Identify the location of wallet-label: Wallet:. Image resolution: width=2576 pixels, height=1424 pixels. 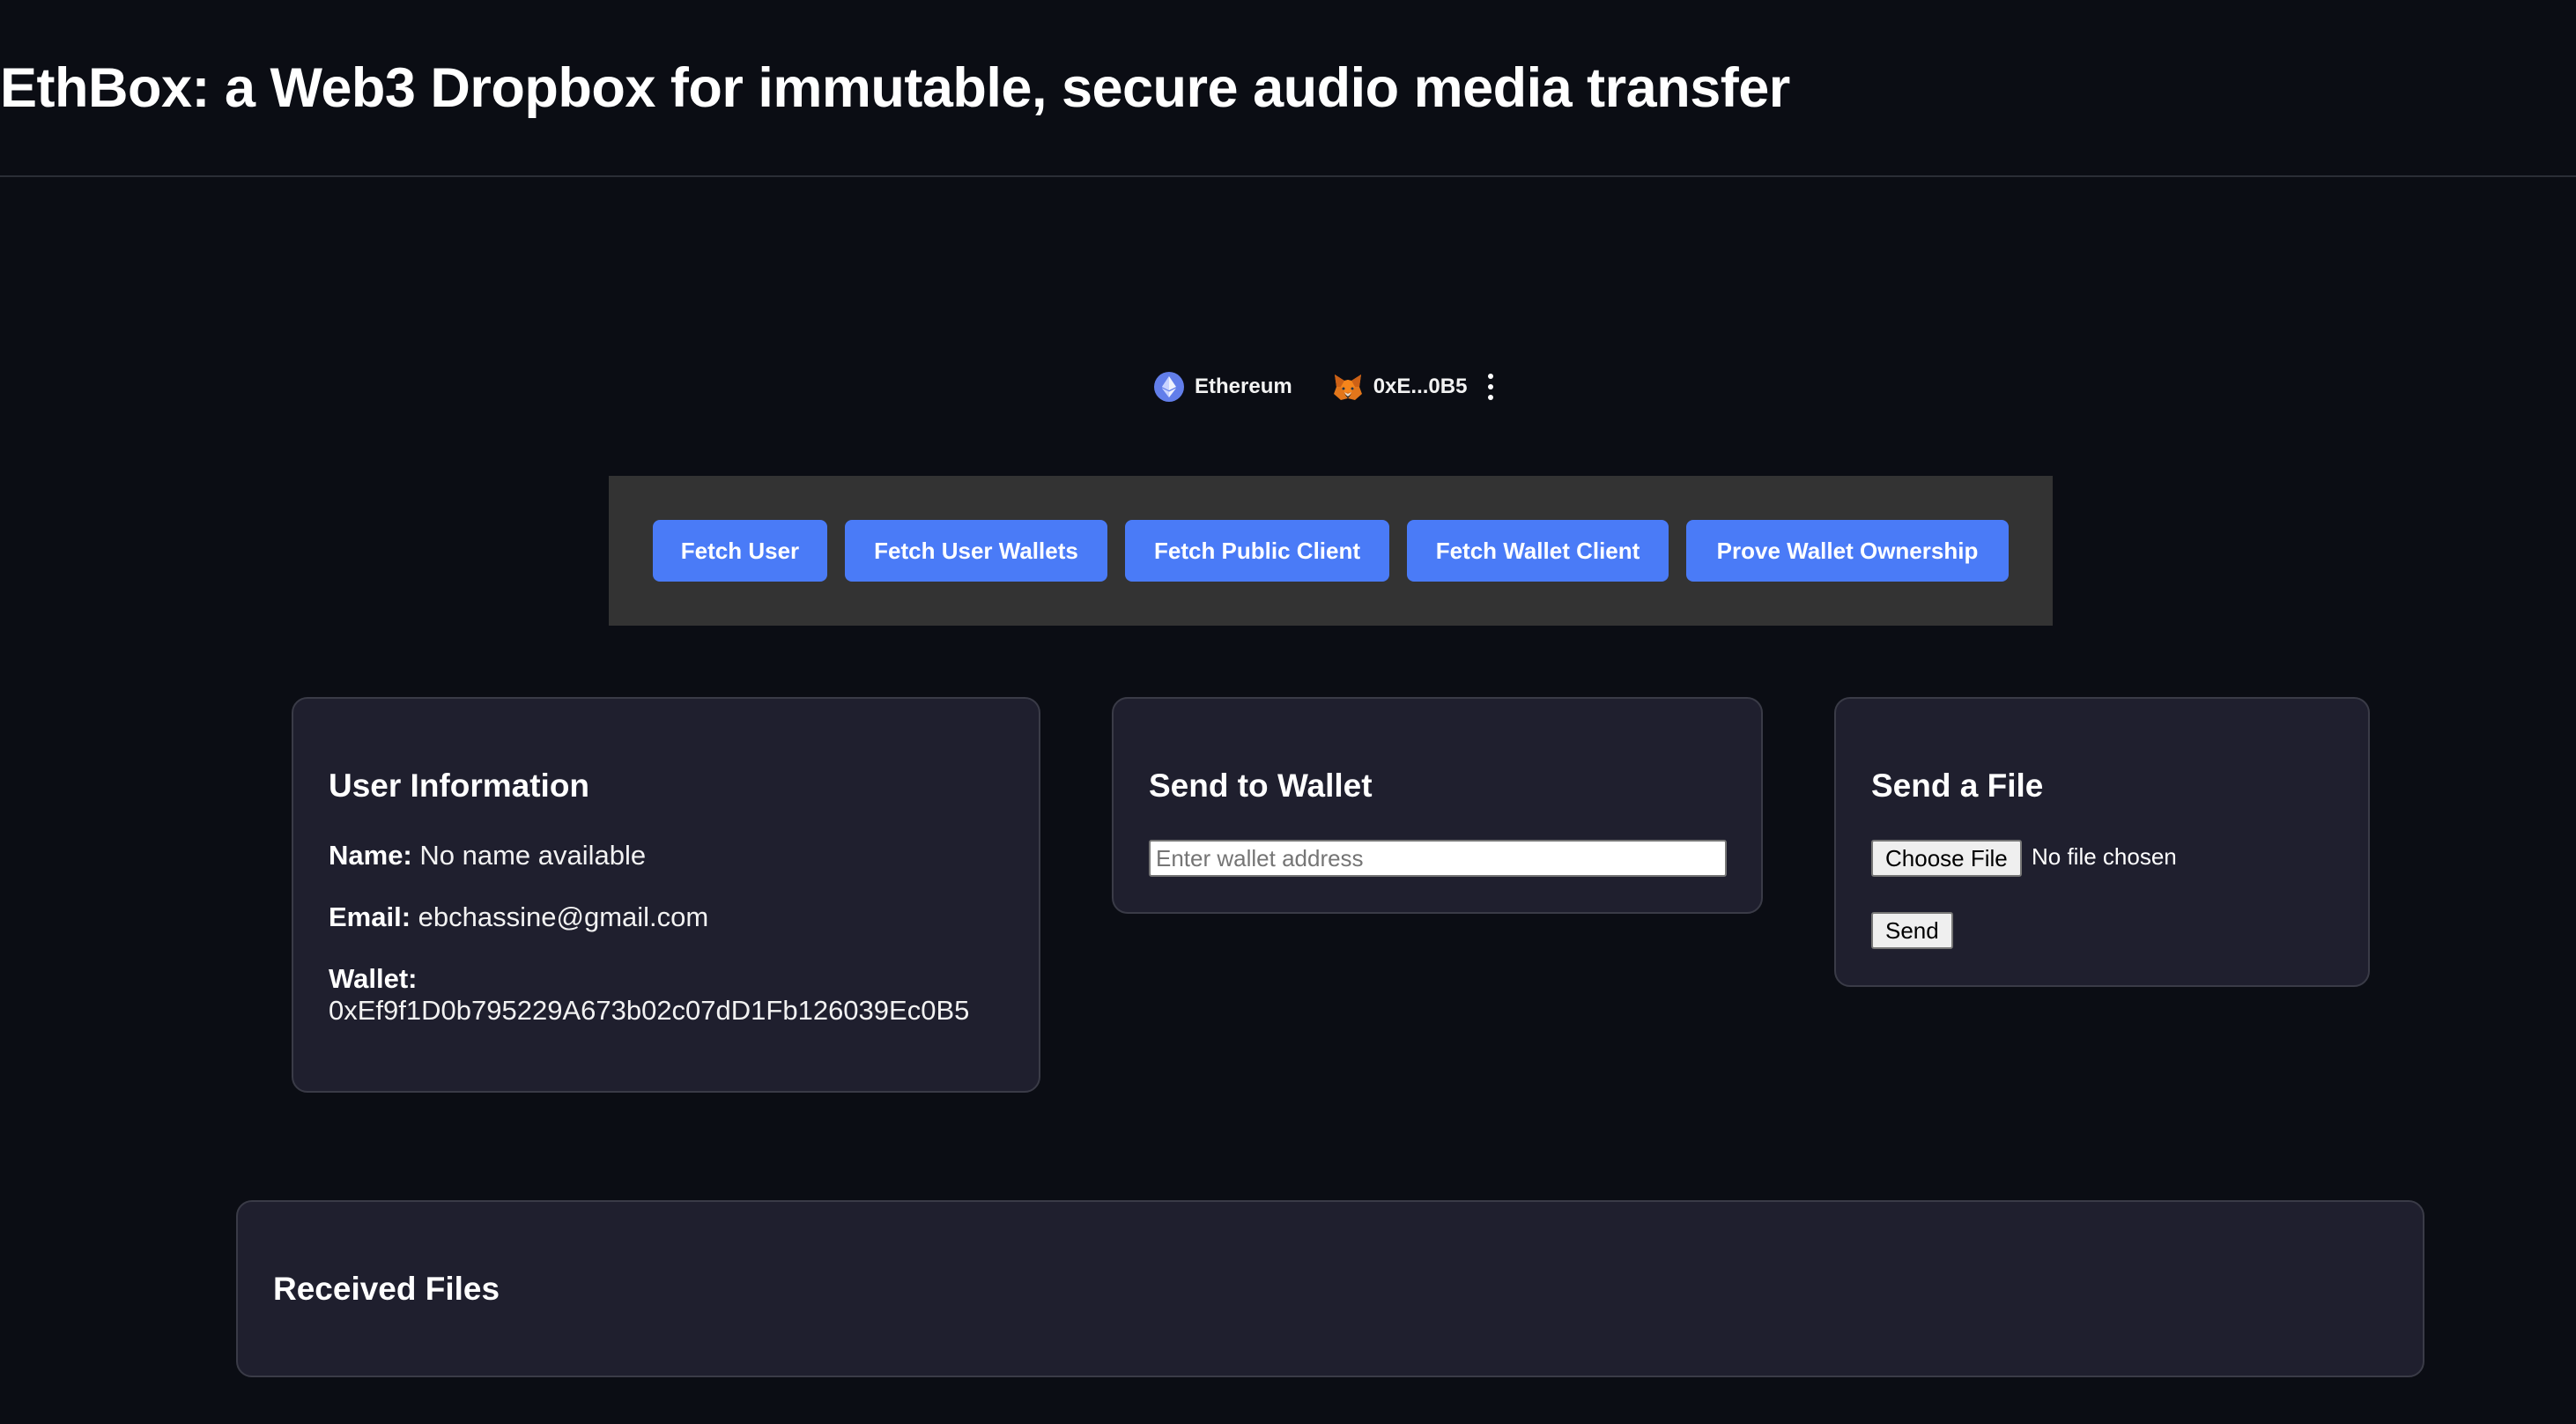
(374, 979).